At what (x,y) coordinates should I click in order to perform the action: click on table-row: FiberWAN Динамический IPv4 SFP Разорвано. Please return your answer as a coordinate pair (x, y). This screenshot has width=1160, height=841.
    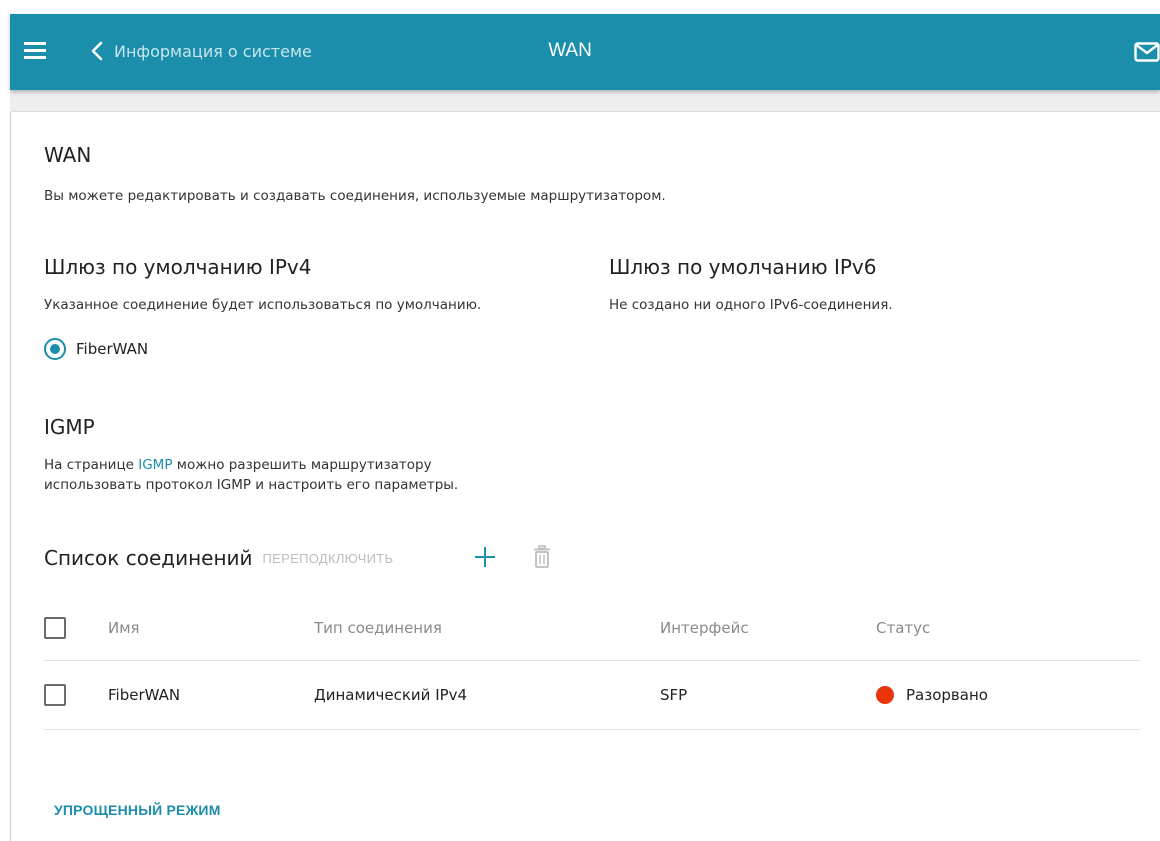
    Looking at the image, I should click on (592, 695).